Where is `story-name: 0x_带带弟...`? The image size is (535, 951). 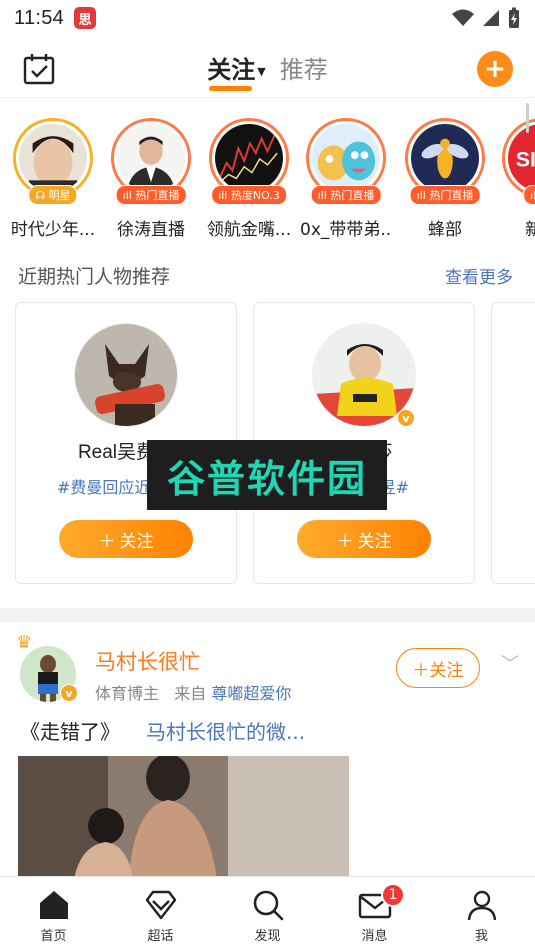 story-name: 0x_带带弟... is located at coordinates (346, 230).